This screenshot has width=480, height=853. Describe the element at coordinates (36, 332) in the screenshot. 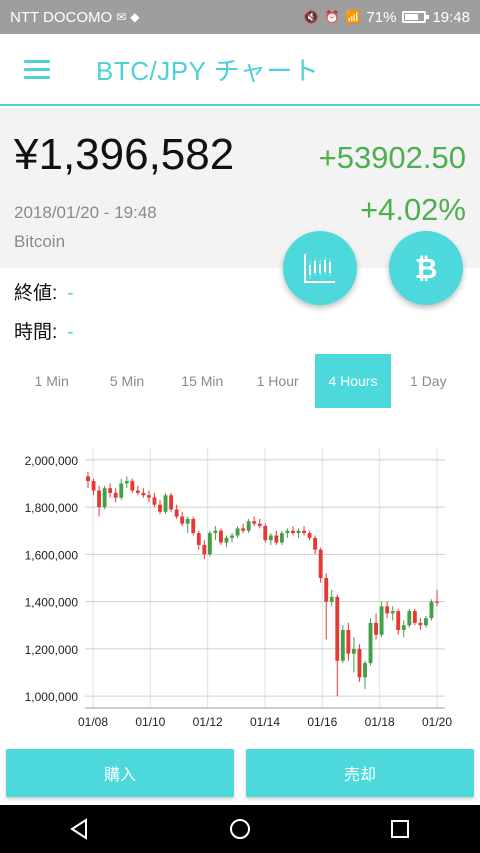

I see `time-label: 時間:` at that location.